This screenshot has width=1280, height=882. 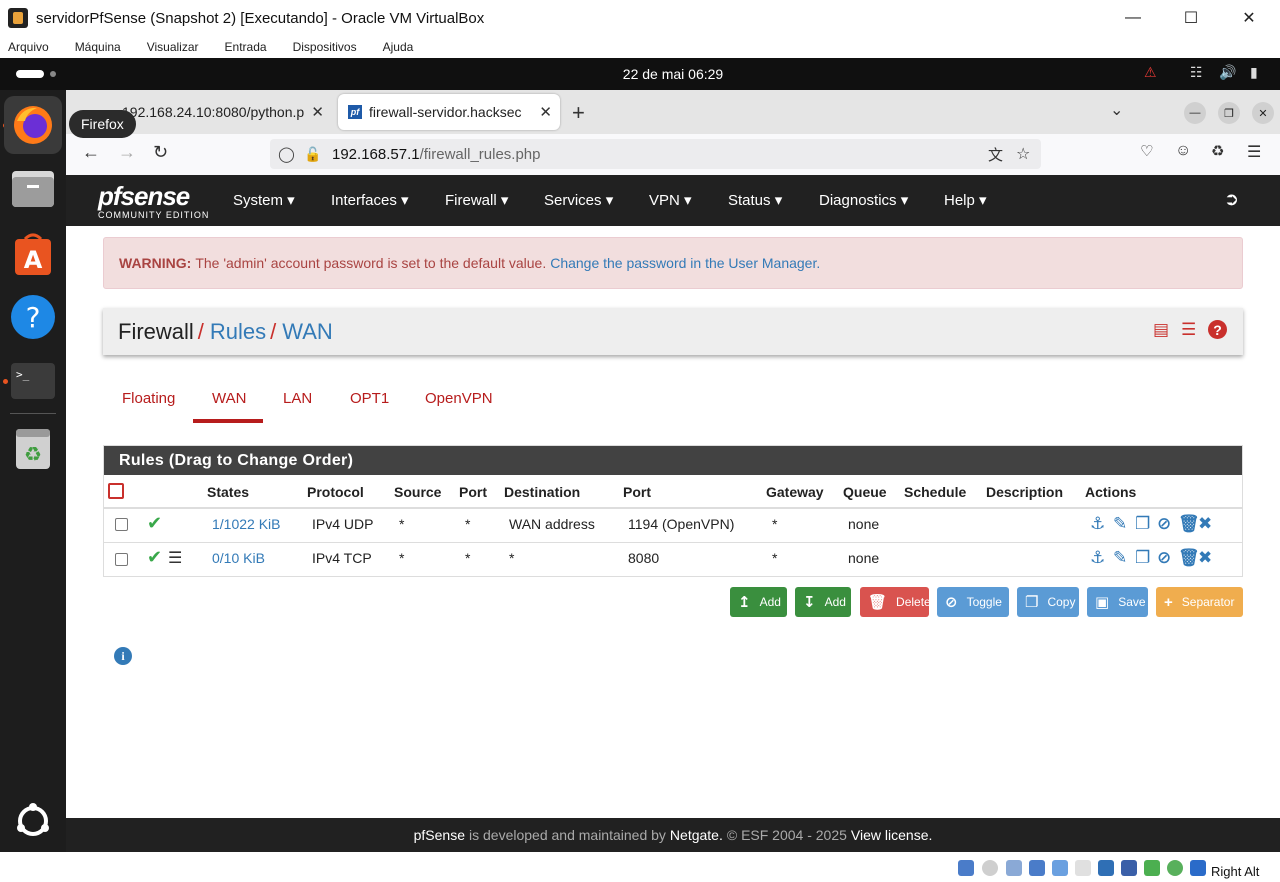 I want to click on menu-dispositivos: Dispositivos, so click(x=325, y=47).